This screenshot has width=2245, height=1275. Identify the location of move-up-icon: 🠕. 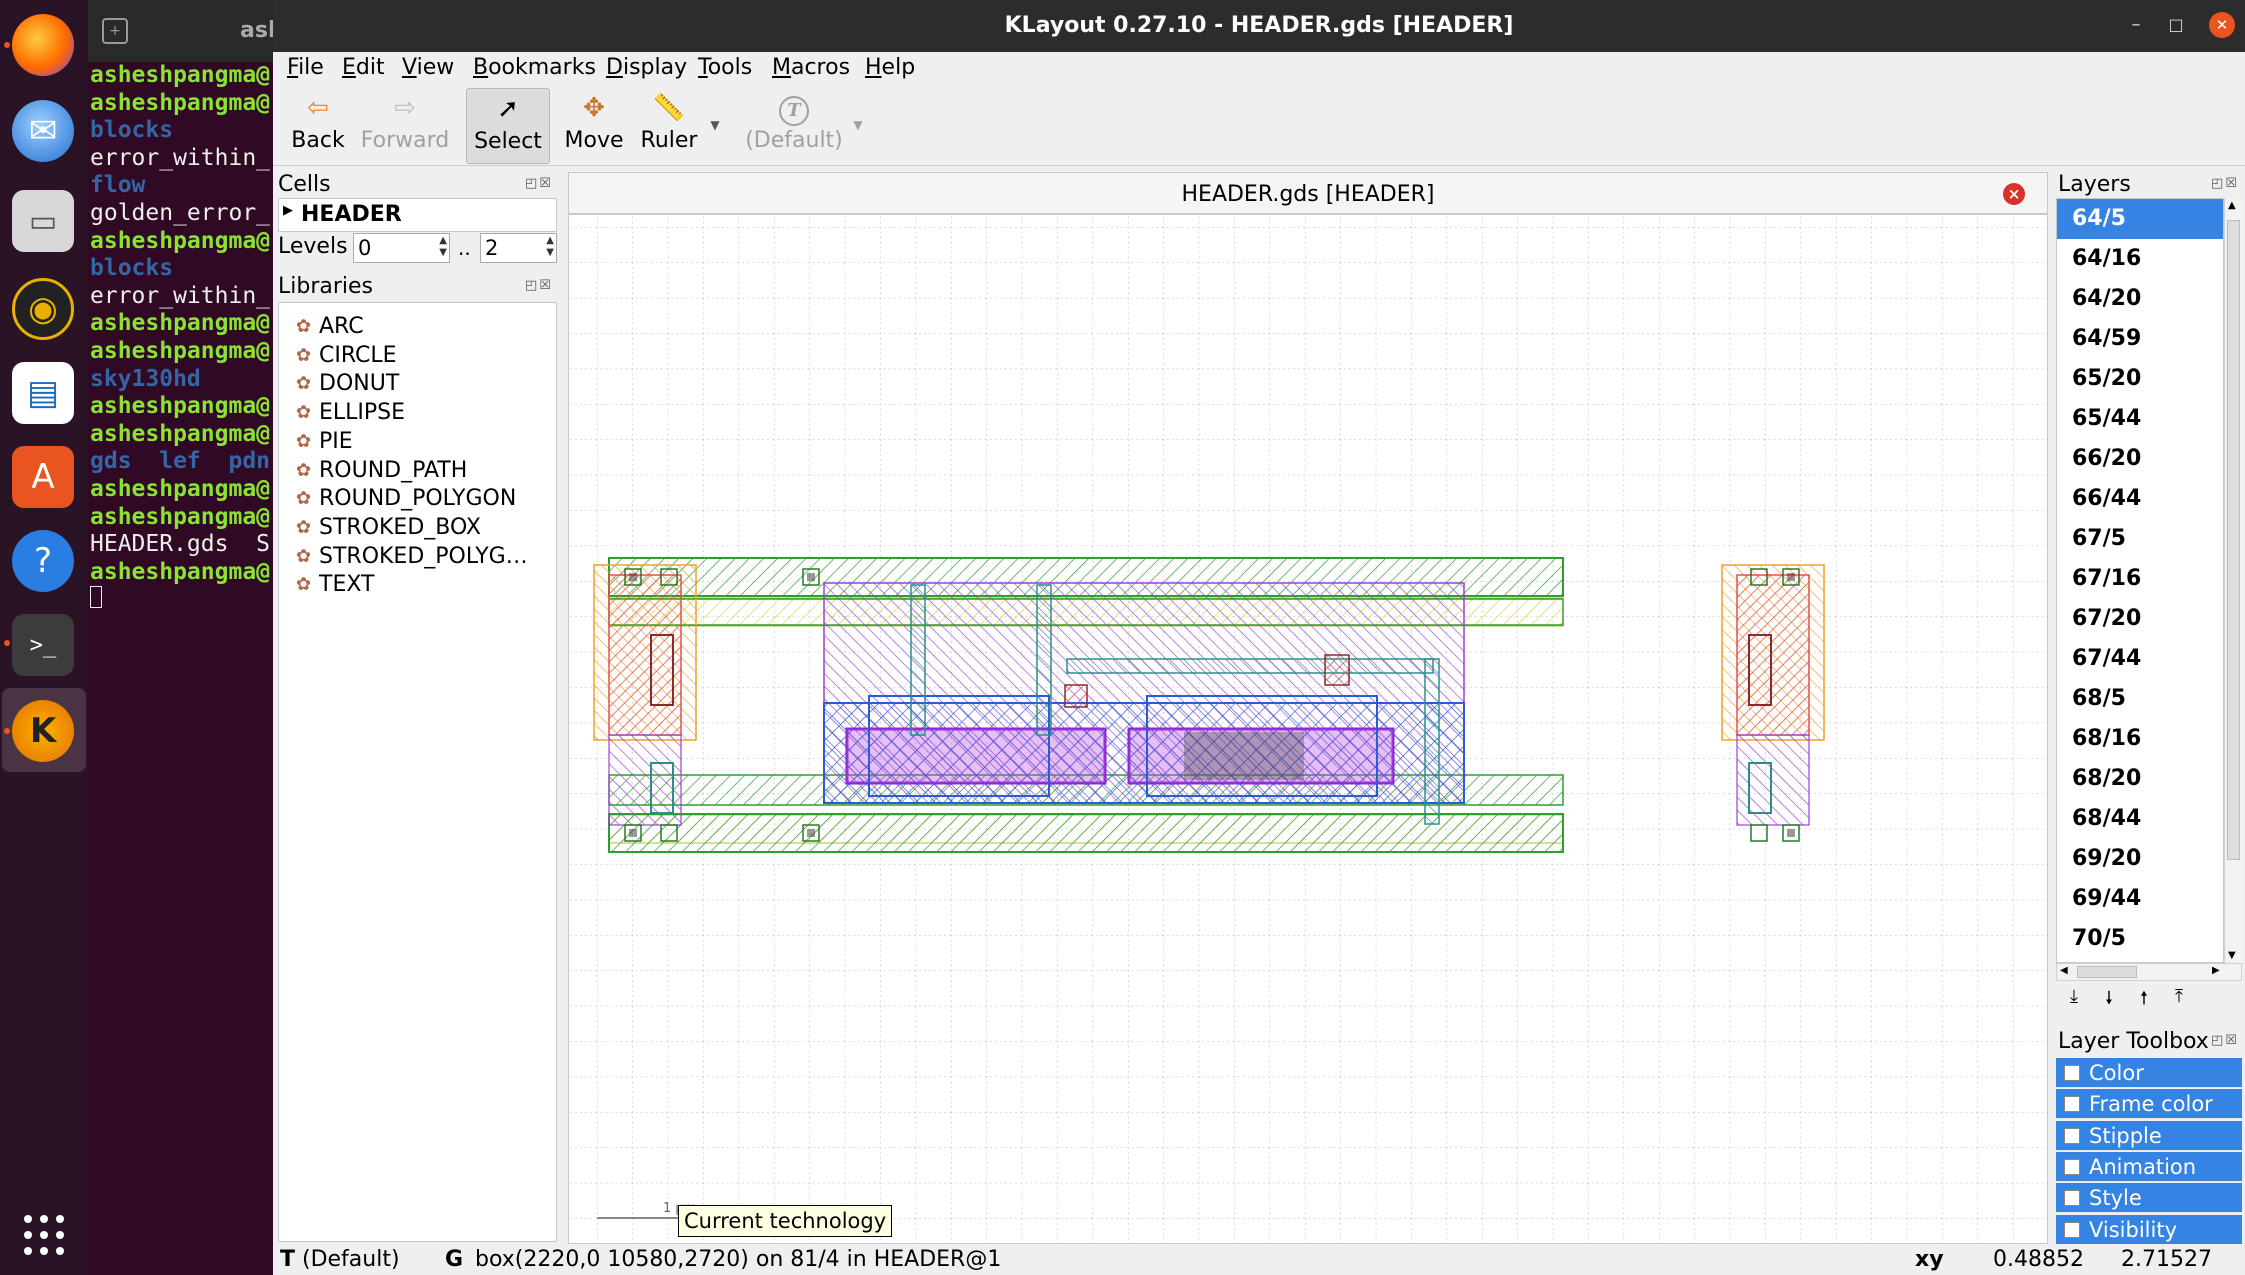
(2144, 1000).